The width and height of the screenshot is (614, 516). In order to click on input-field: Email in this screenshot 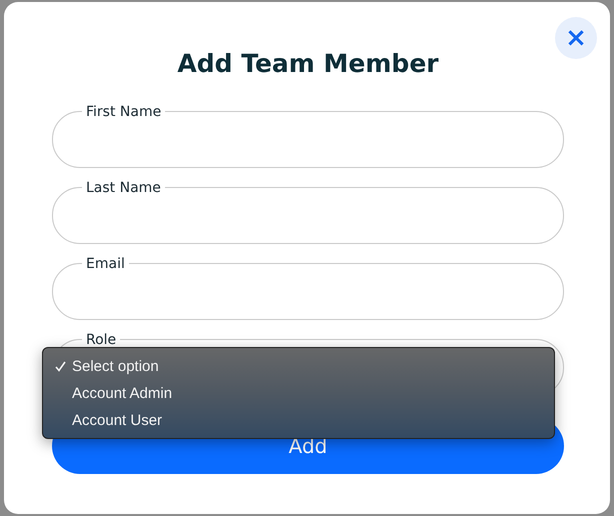, I will do `click(308, 288)`.